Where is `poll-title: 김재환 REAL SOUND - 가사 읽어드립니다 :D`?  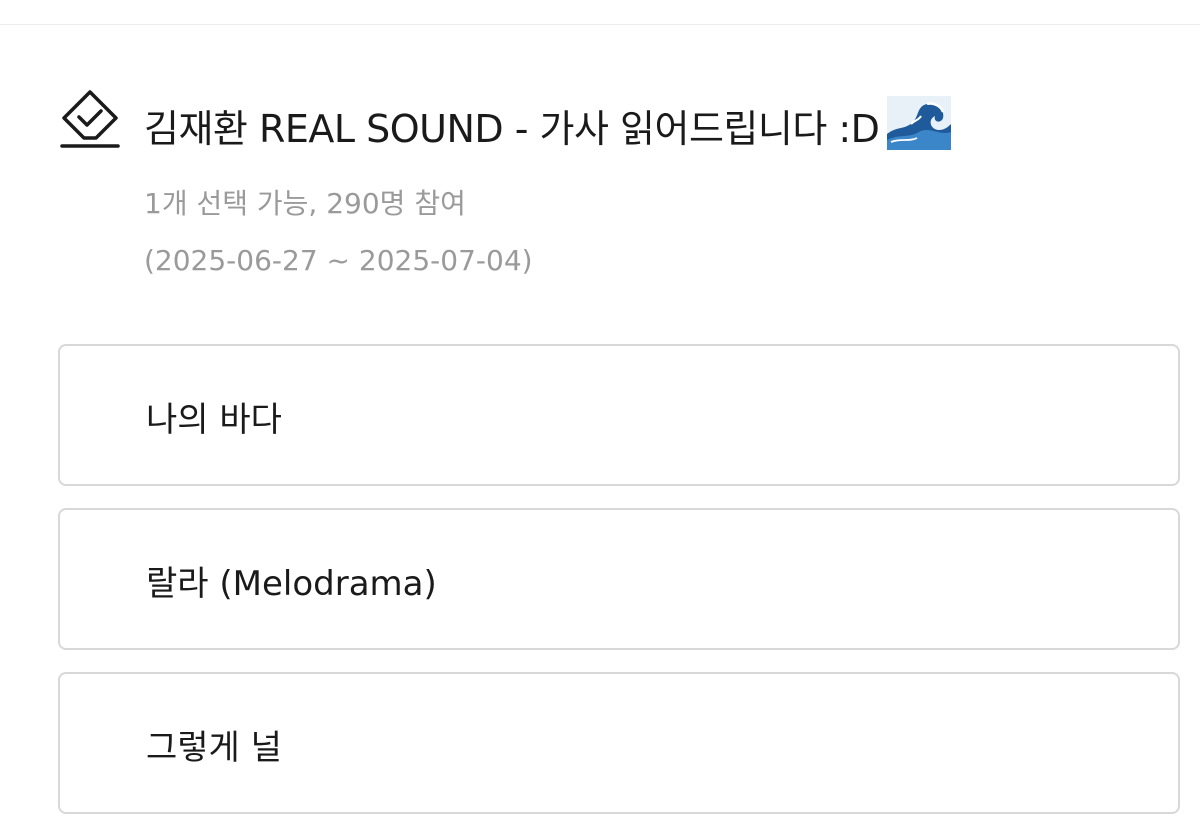
poll-title: 김재환 REAL SOUND - 가사 읽어드립니다 :D is located at coordinates (548, 124).